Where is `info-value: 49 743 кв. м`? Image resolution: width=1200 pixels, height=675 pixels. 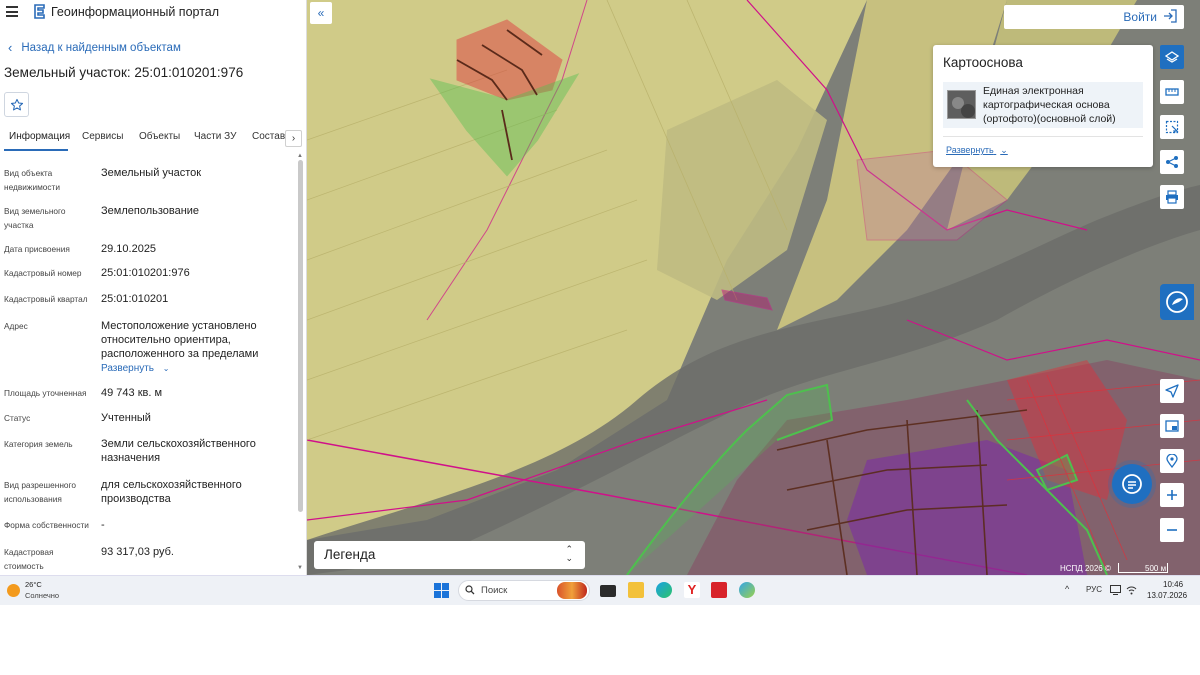
info-value: 49 743 кв. м is located at coordinates (132, 393).